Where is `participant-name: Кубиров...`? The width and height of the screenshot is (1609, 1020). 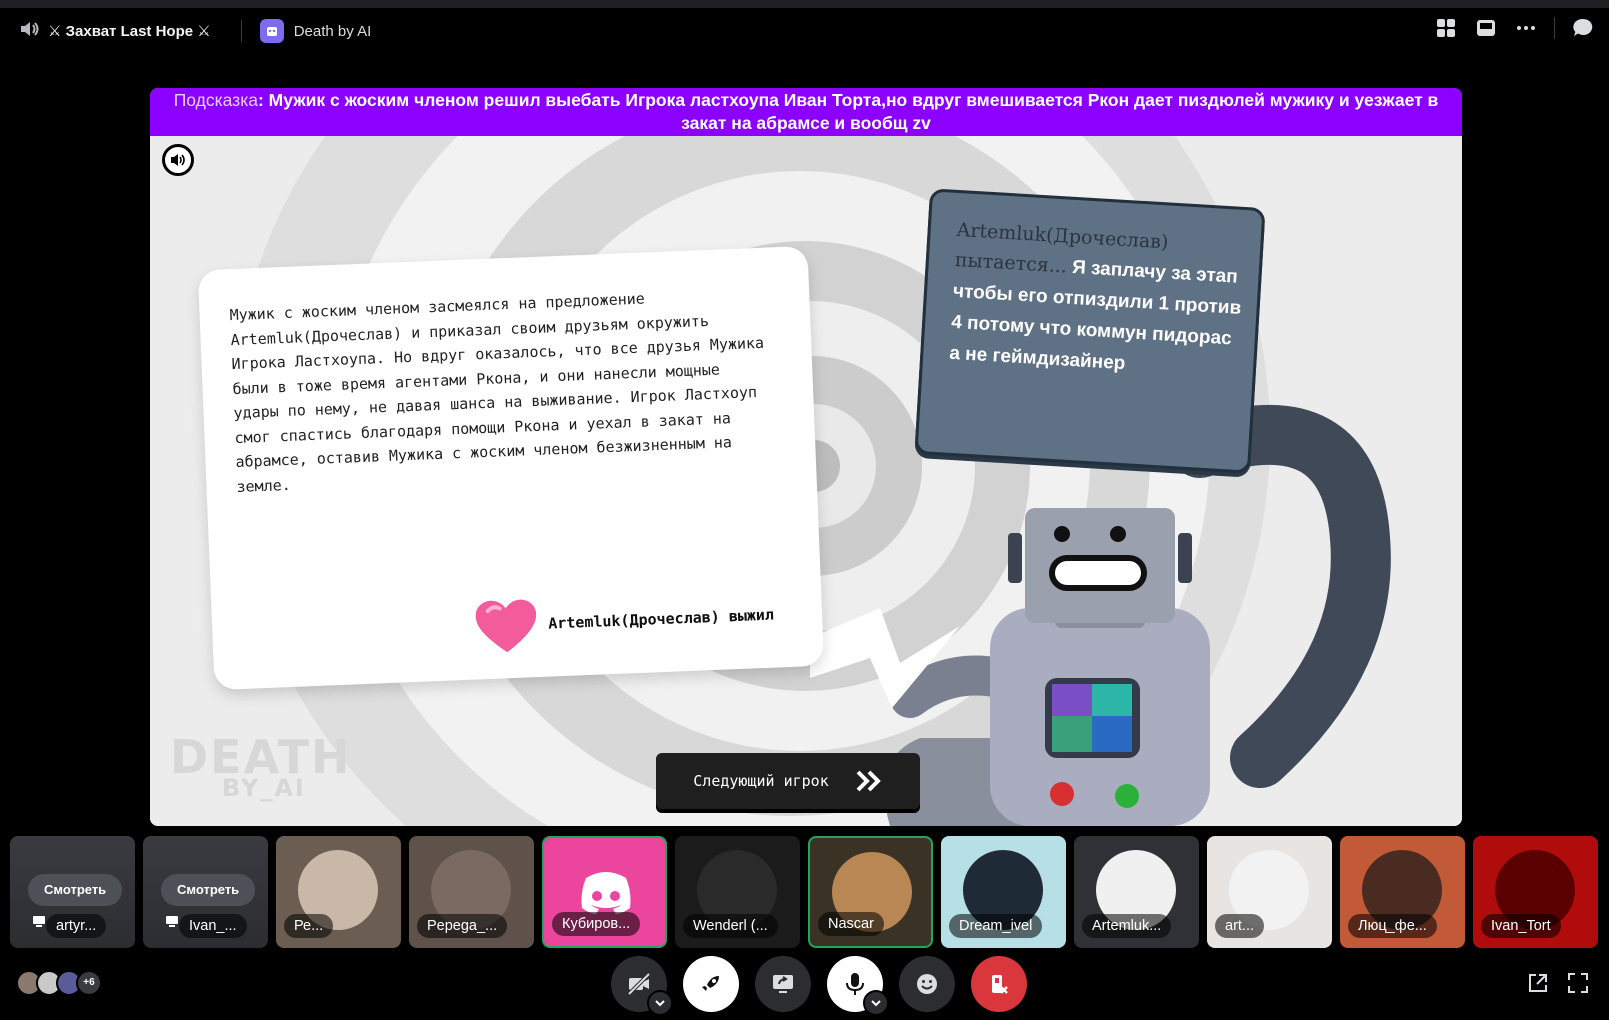 participant-name: Кубиров... is located at coordinates (596, 924).